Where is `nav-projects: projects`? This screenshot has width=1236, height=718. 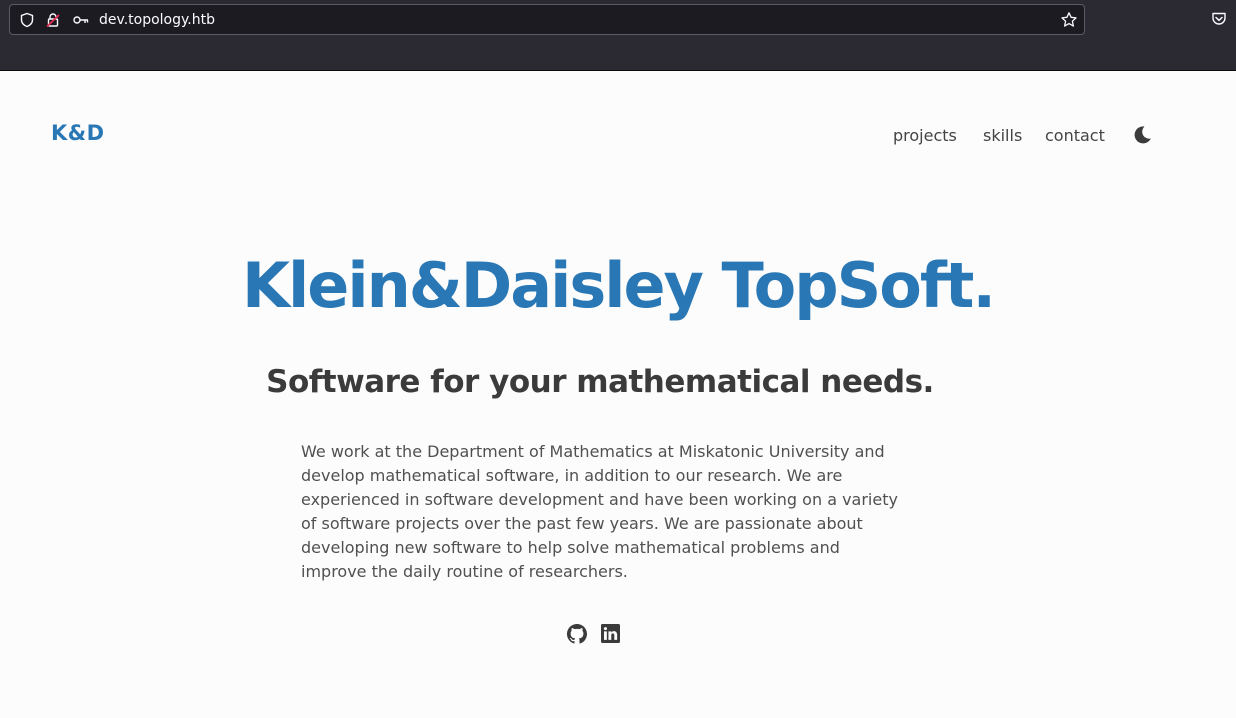 nav-projects: projects is located at coordinates (925, 136).